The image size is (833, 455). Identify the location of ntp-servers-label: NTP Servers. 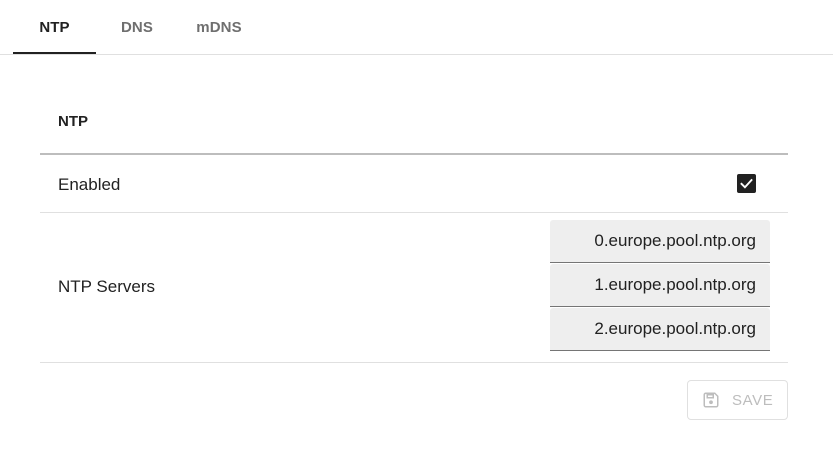
(106, 286).